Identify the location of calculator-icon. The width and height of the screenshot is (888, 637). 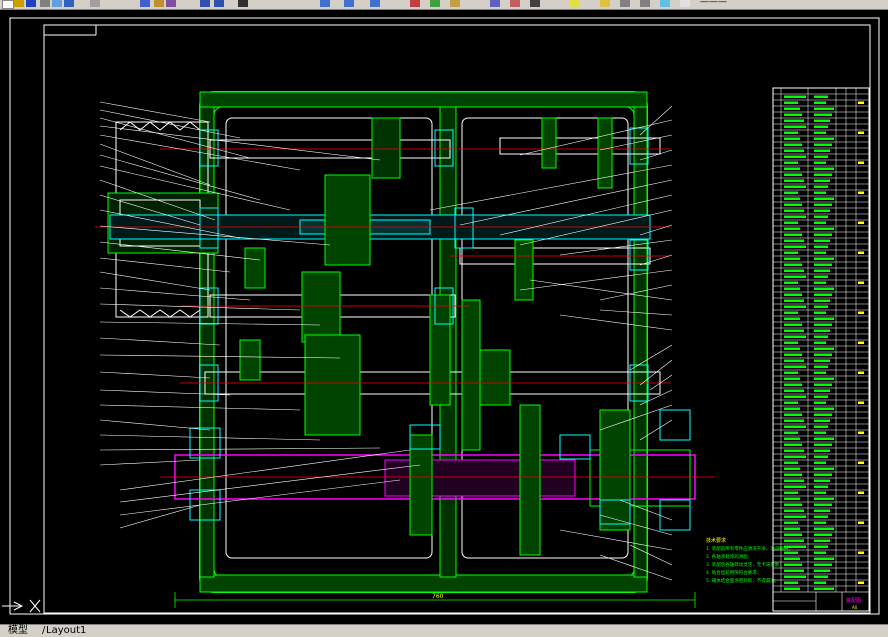
(535, 3).